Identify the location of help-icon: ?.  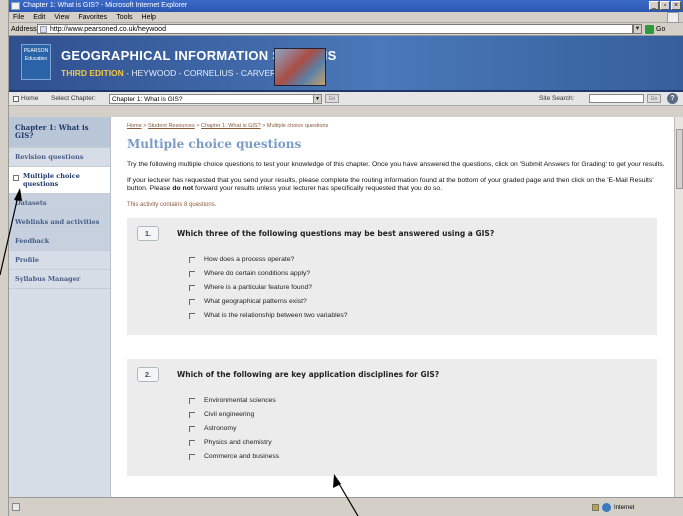
(672, 98).